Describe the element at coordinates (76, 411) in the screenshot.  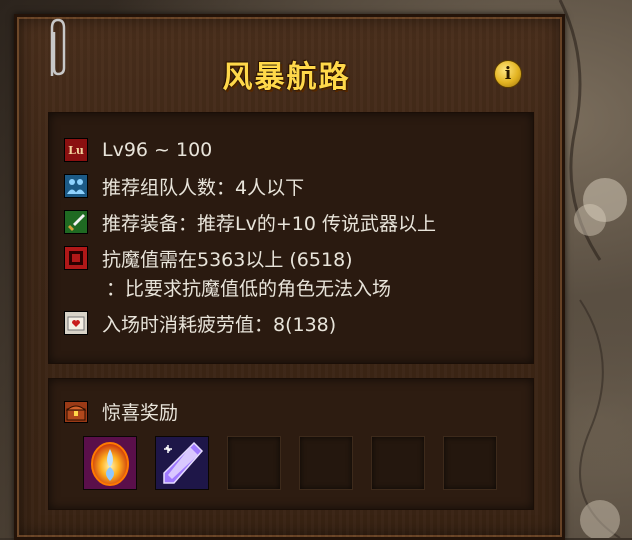
I see `treasure-chest-icon` at that location.